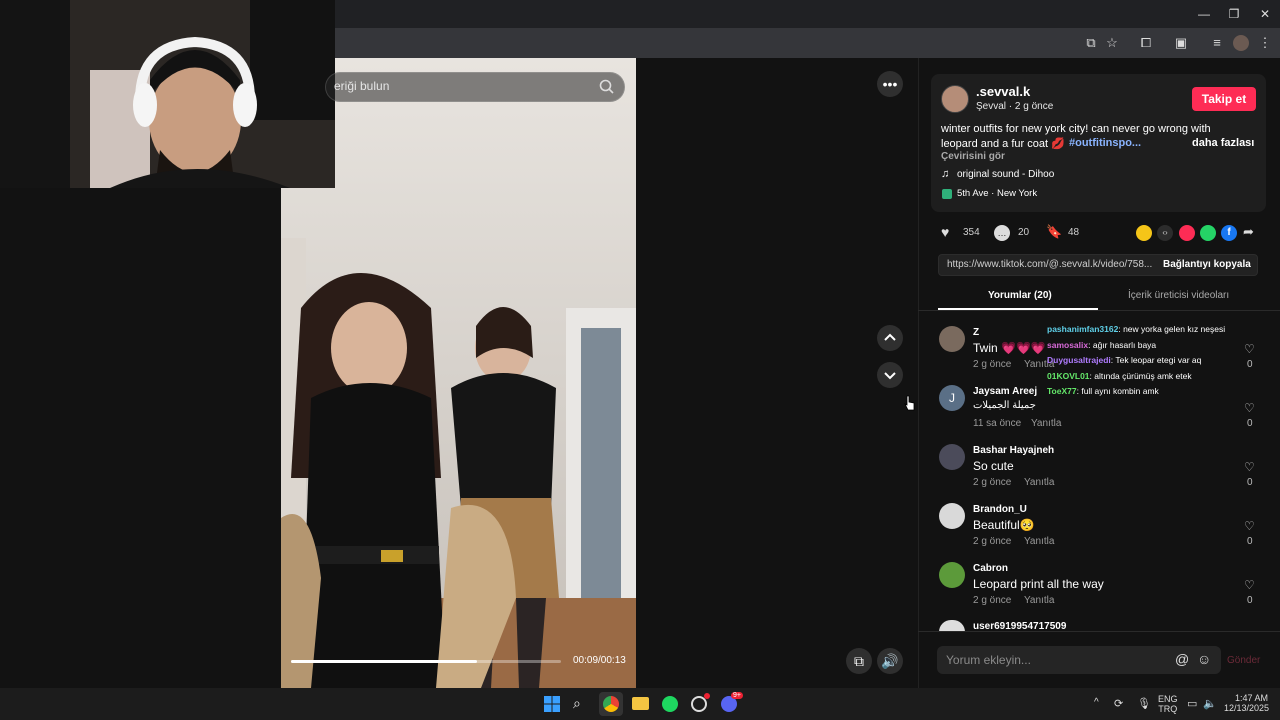  What do you see at coordinates (952, 398) in the screenshot?
I see `avatar: J` at bounding box center [952, 398].